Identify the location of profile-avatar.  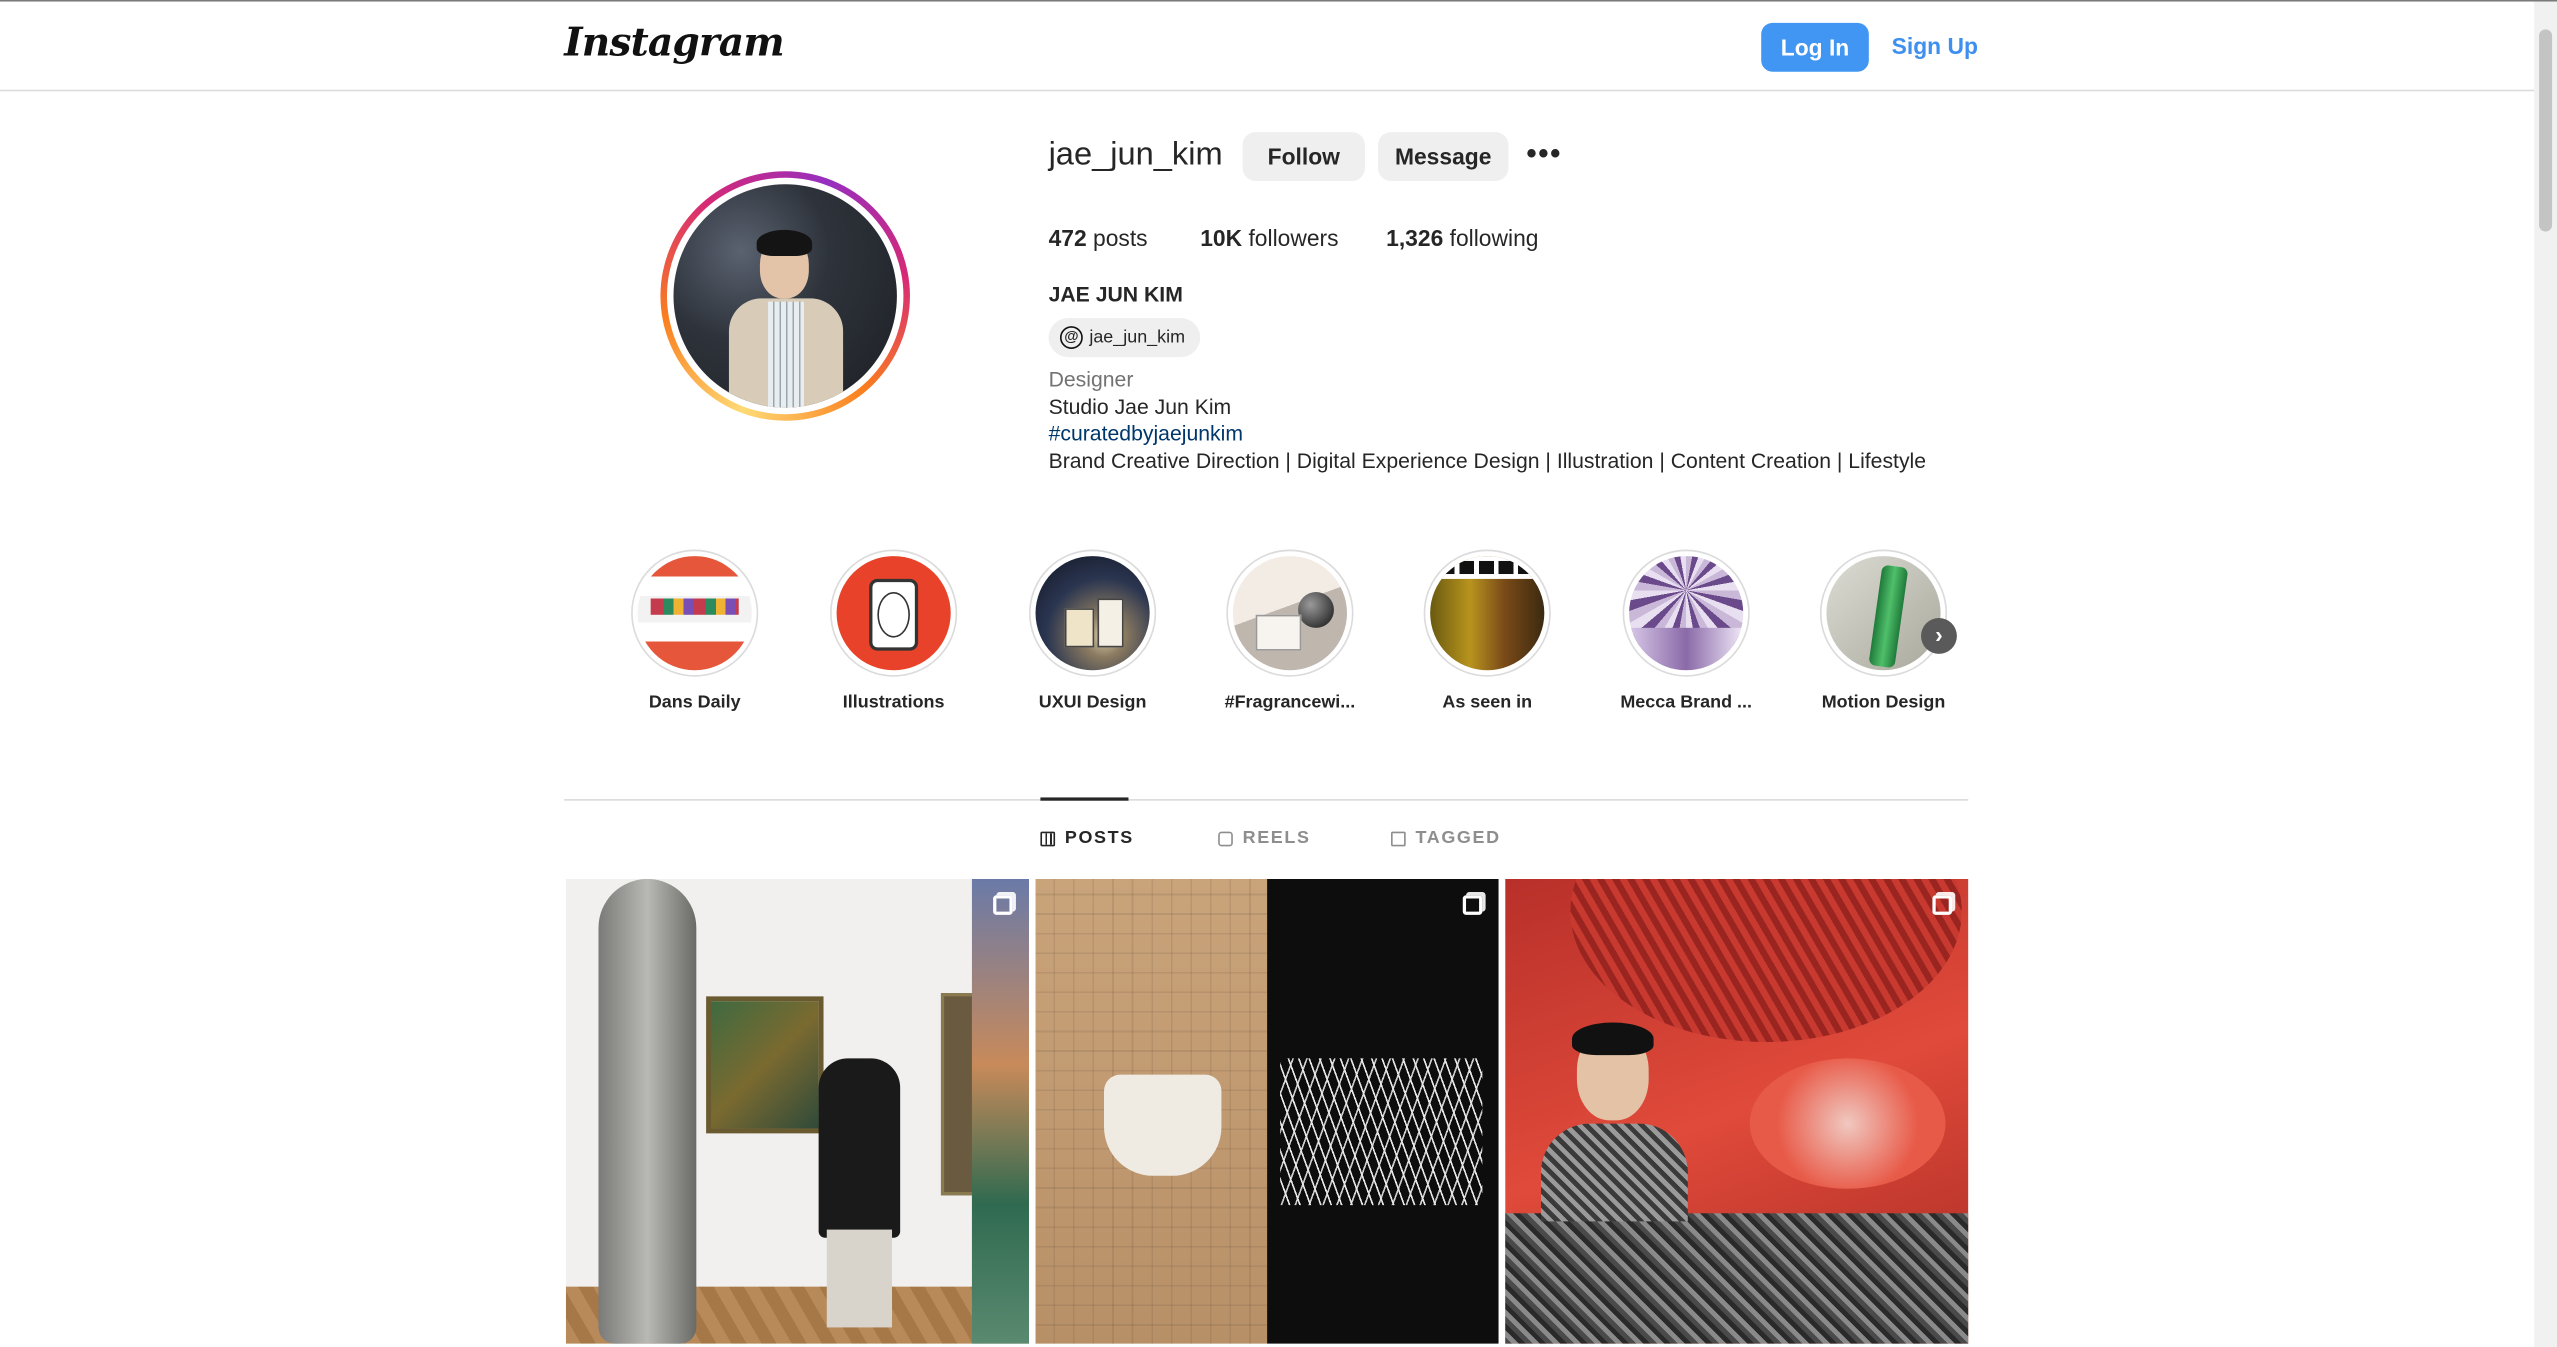
(785, 296).